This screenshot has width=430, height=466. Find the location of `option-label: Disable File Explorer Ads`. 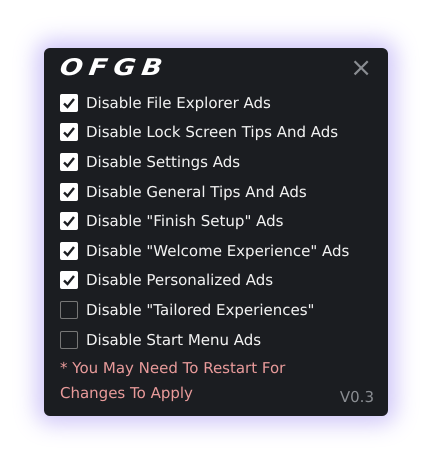

option-label: Disable File Explorer Ads is located at coordinates (178, 103).